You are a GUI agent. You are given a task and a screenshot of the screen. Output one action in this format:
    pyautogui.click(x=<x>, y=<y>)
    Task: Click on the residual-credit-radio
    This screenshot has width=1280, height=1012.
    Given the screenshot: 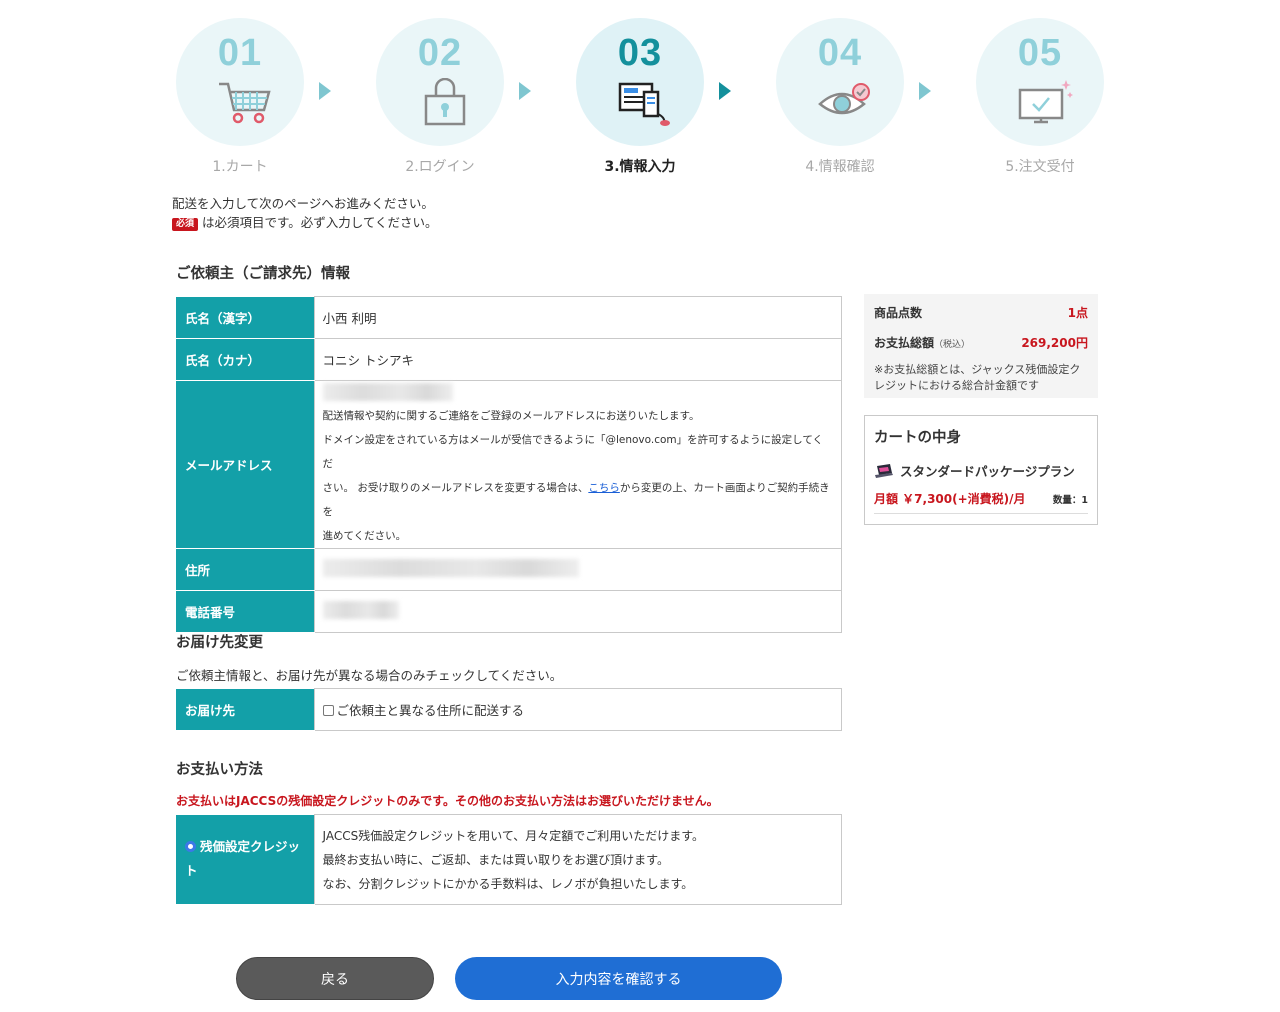 What is the action you would take?
    pyautogui.click(x=190, y=847)
    